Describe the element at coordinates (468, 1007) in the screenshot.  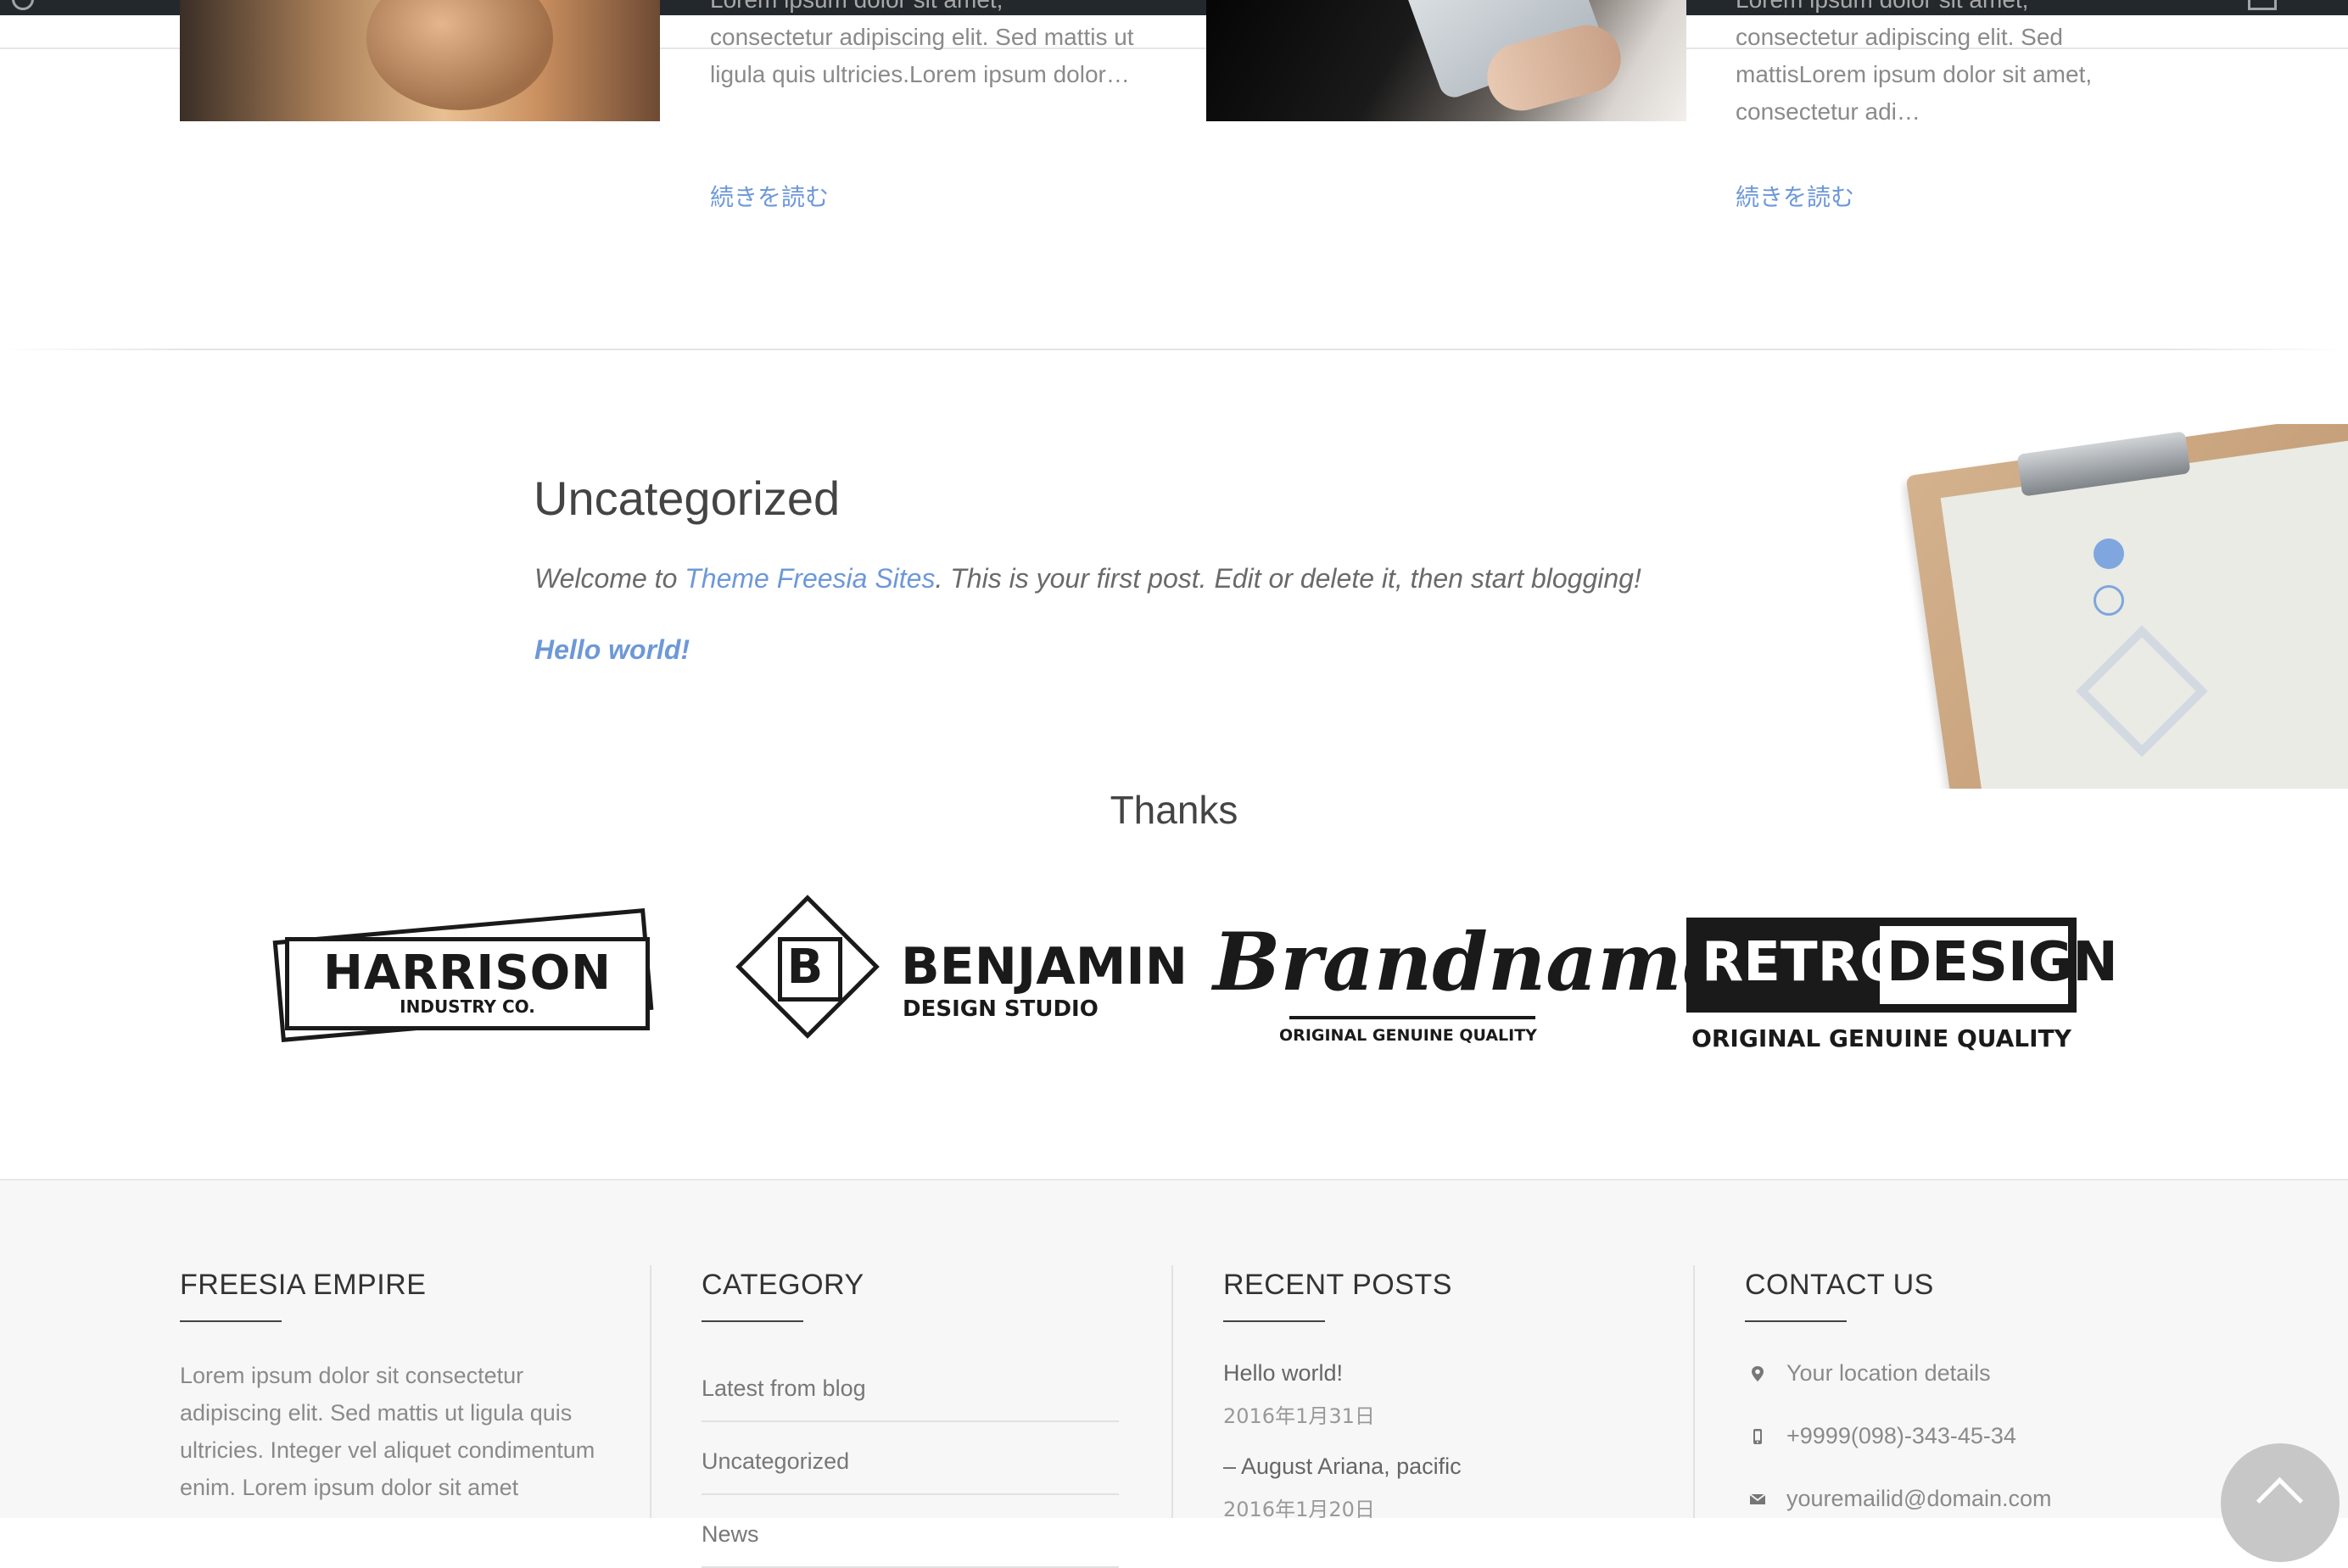
I see `logo-subtitle: INDUSTRY CO.` at that location.